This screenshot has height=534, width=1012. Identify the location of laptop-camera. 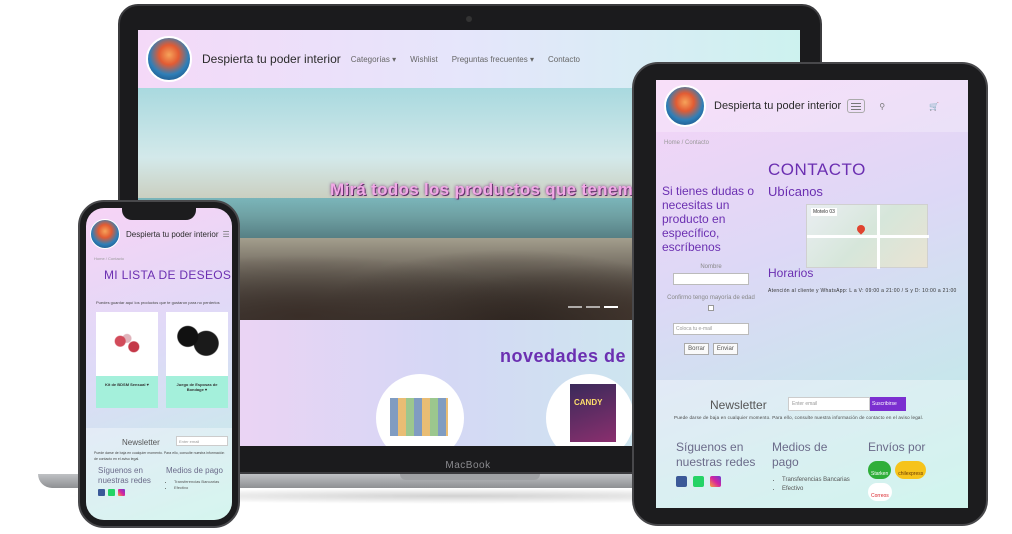
(469, 19).